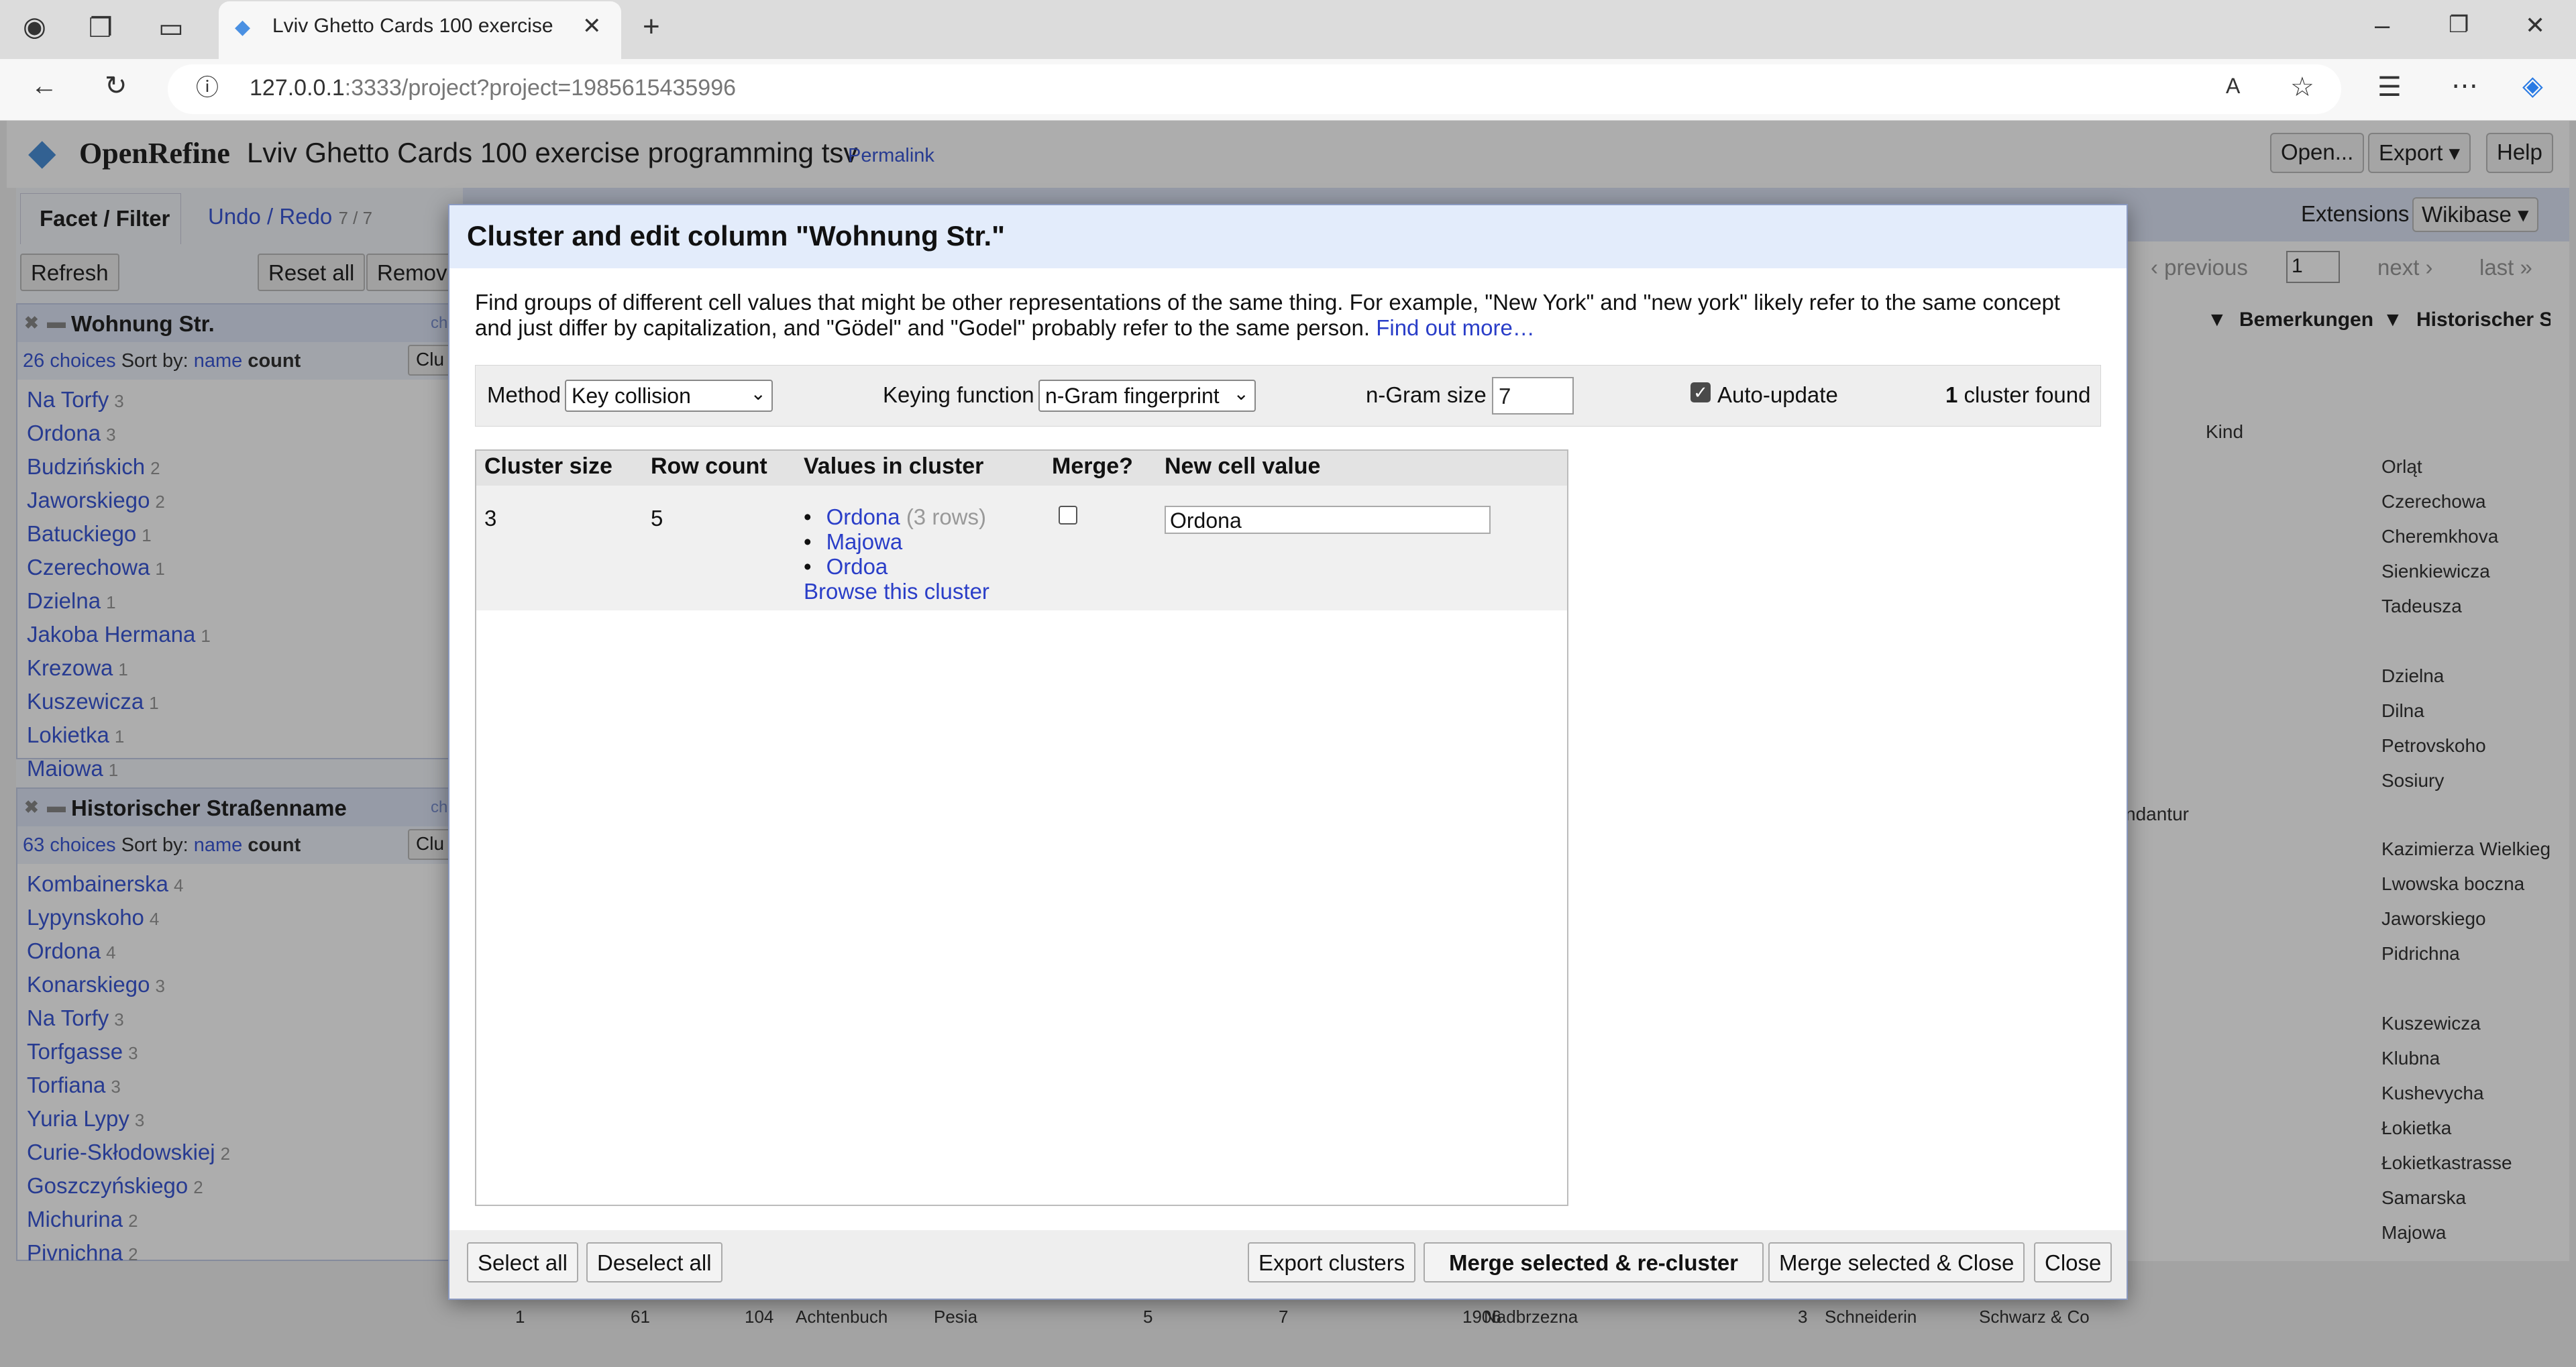 This screenshot has height=1367, width=2576. What do you see at coordinates (34, 27) in the screenshot?
I see `profile-icon: ◉` at bounding box center [34, 27].